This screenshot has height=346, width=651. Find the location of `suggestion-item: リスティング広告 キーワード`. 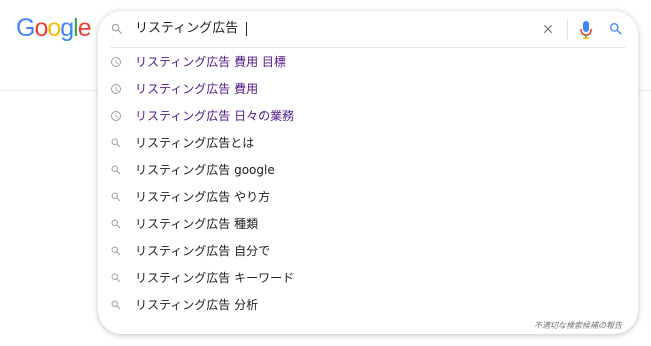

suggestion-item: リスティング広告 キーワード is located at coordinates (368, 278).